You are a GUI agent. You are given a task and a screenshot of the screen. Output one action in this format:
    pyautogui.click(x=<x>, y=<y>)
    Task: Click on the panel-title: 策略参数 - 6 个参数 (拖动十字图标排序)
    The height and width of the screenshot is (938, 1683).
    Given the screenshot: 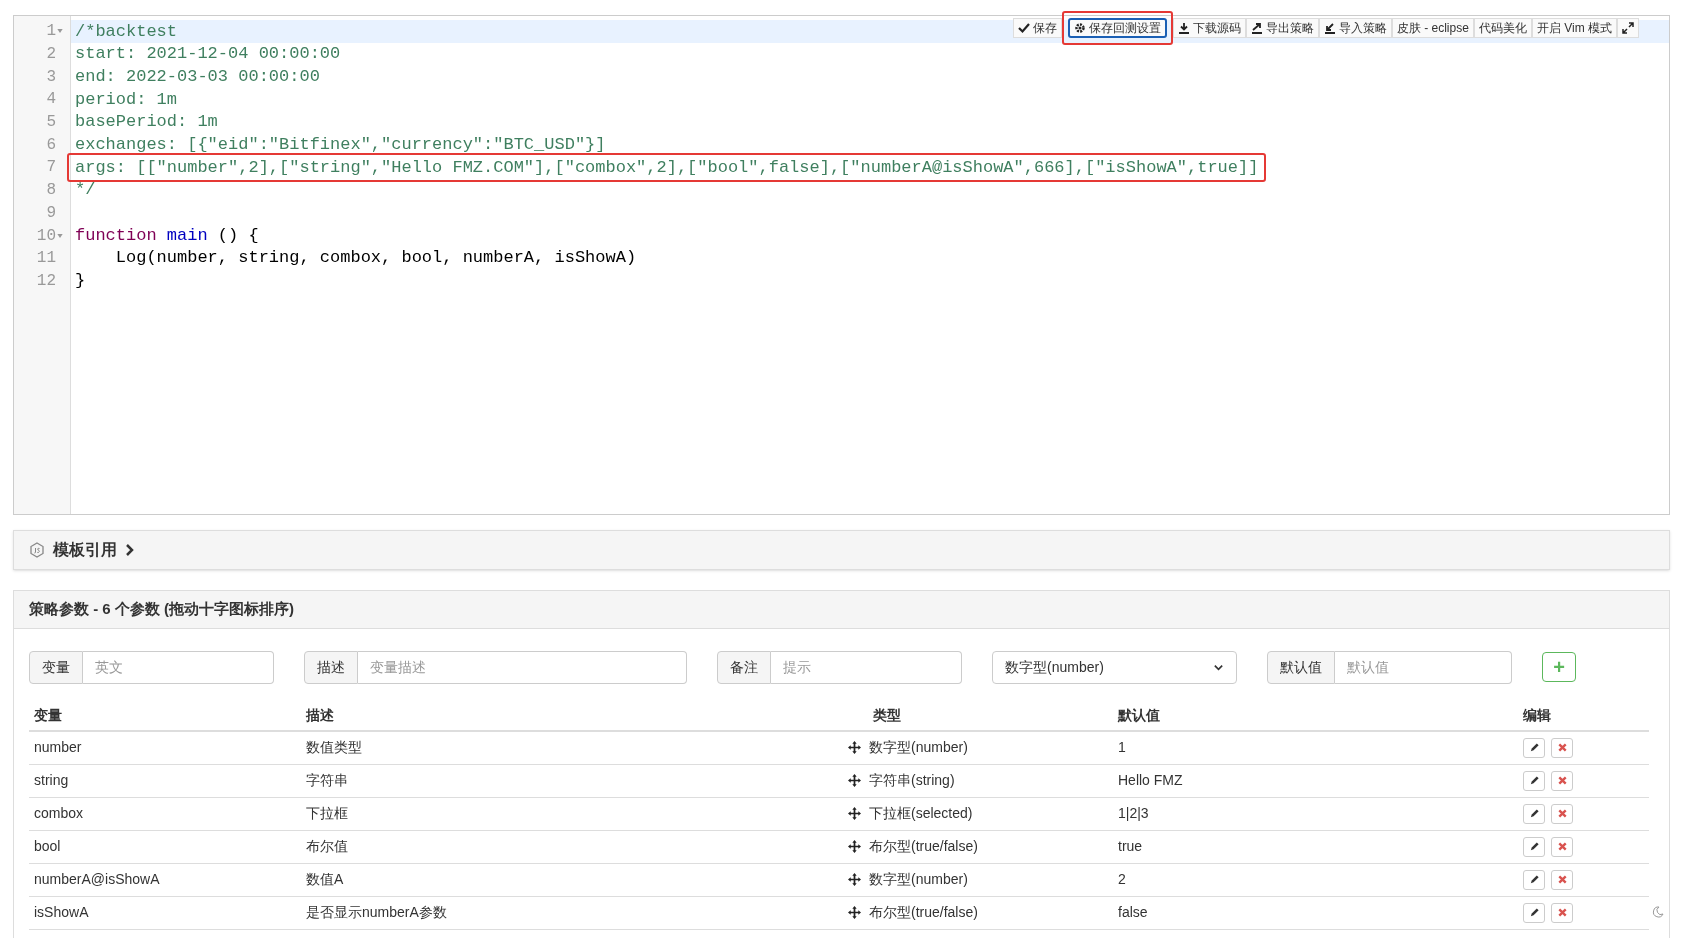 What is the action you would take?
    pyautogui.click(x=161, y=609)
    